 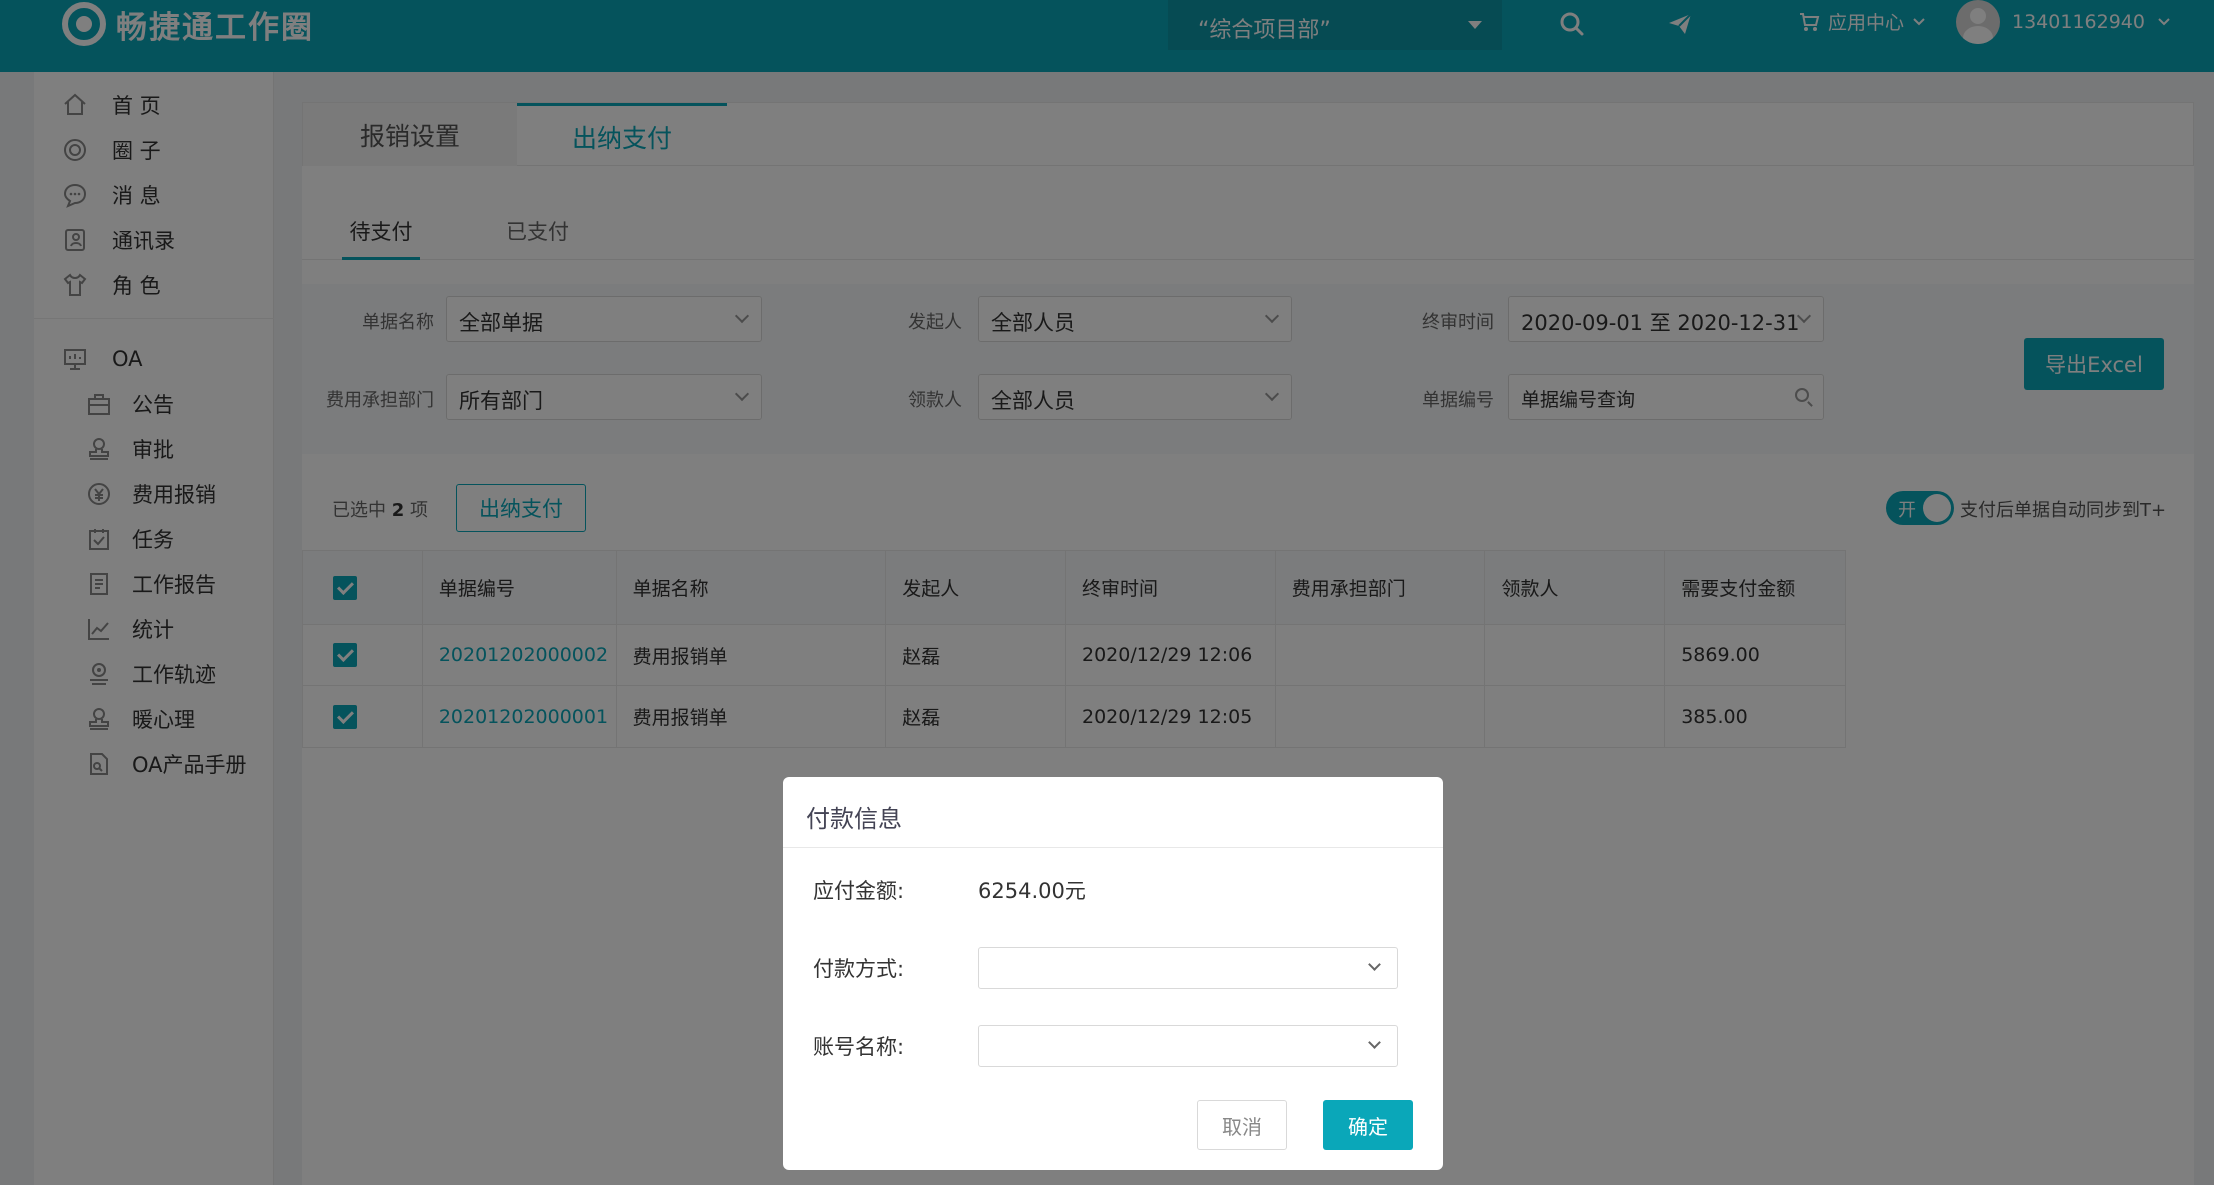 What do you see at coordinates (859, 969) in the screenshot?
I see `payment-method-label: 付款方式:` at bounding box center [859, 969].